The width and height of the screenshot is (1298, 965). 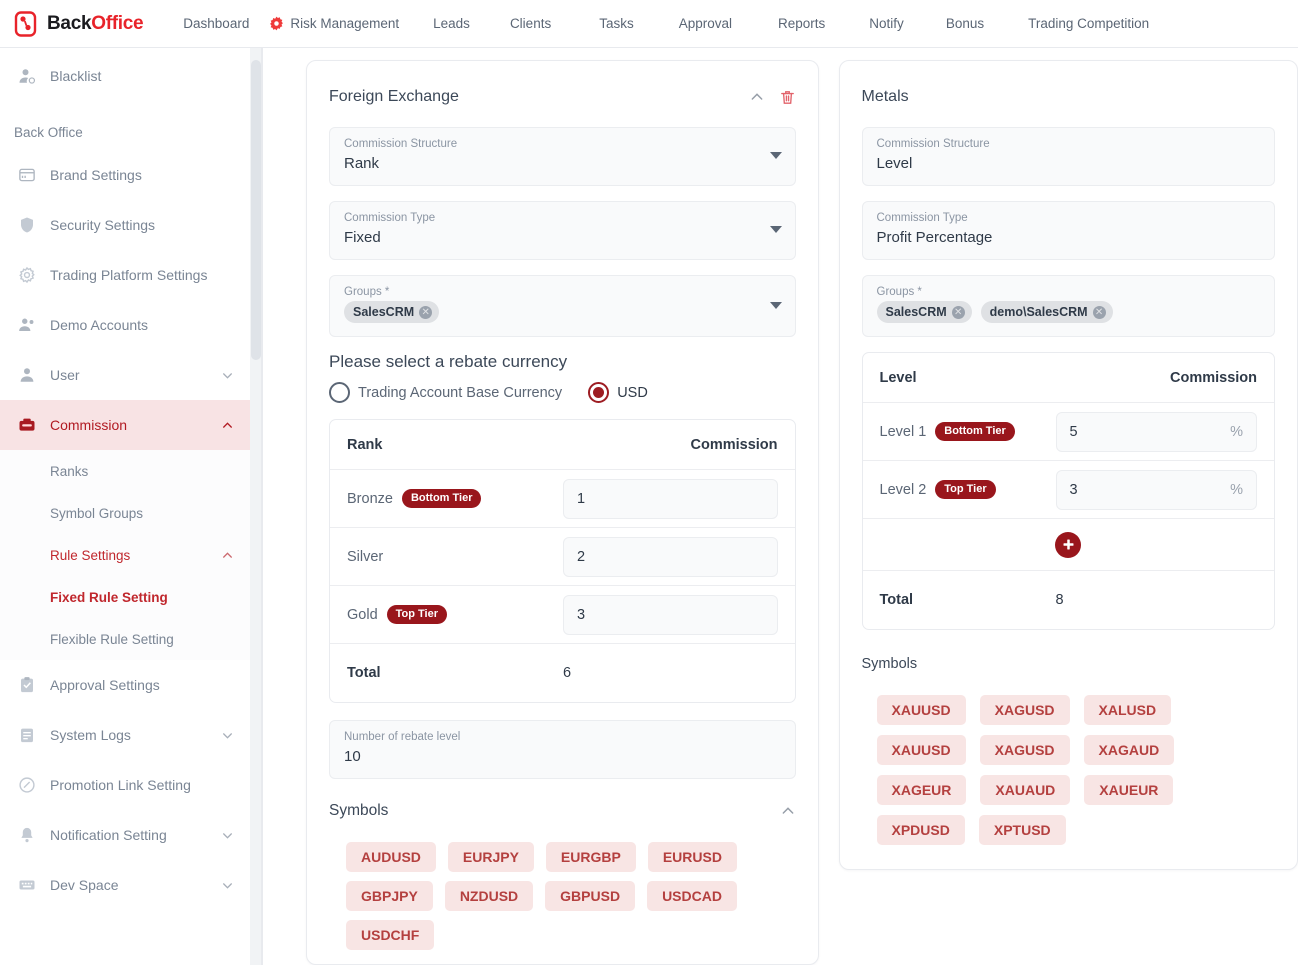 What do you see at coordinates (125, 885) in the screenshot?
I see `sidebar-item-dev-space: Dev Space` at bounding box center [125, 885].